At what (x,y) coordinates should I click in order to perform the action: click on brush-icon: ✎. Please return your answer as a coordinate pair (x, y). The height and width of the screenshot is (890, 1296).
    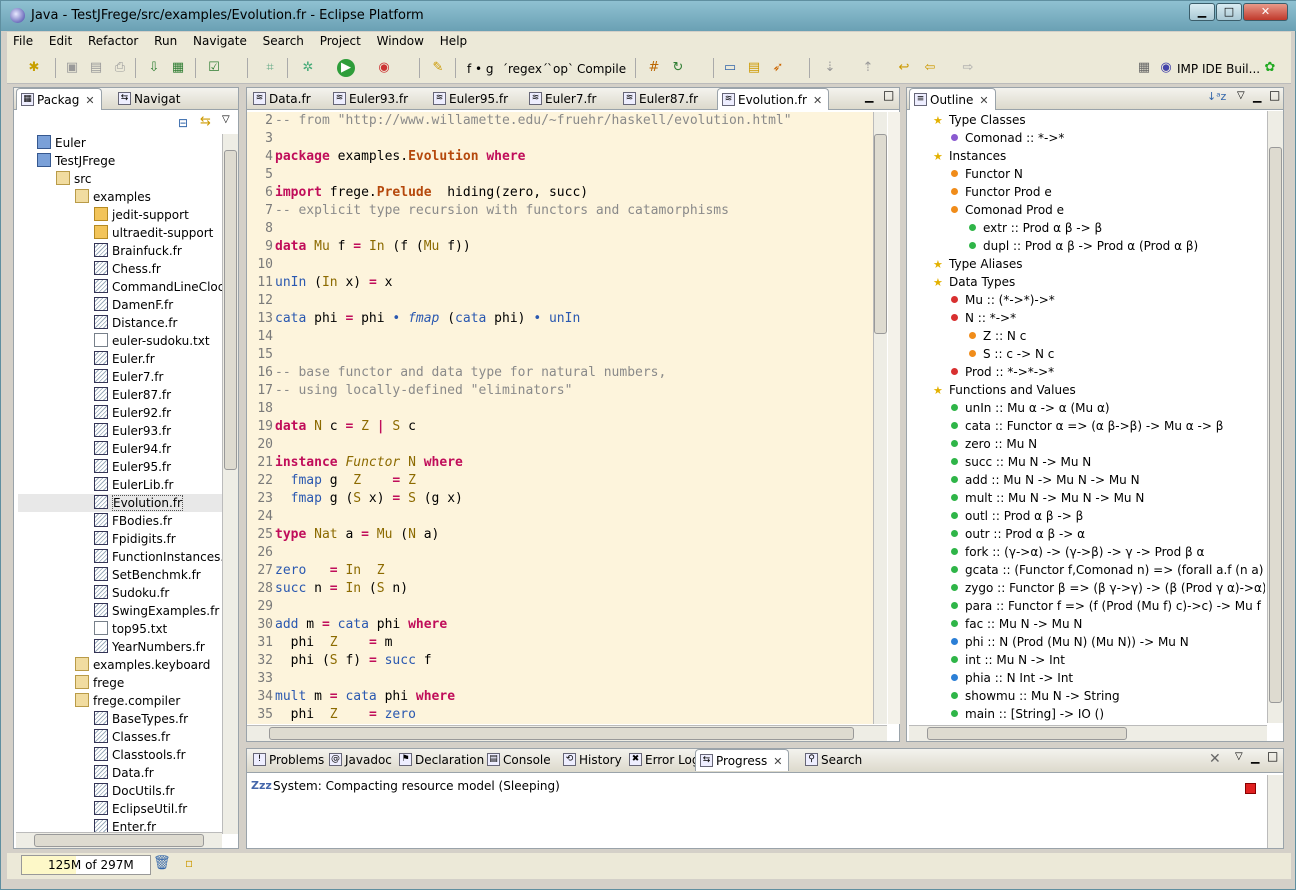
    Looking at the image, I should click on (438, 68).